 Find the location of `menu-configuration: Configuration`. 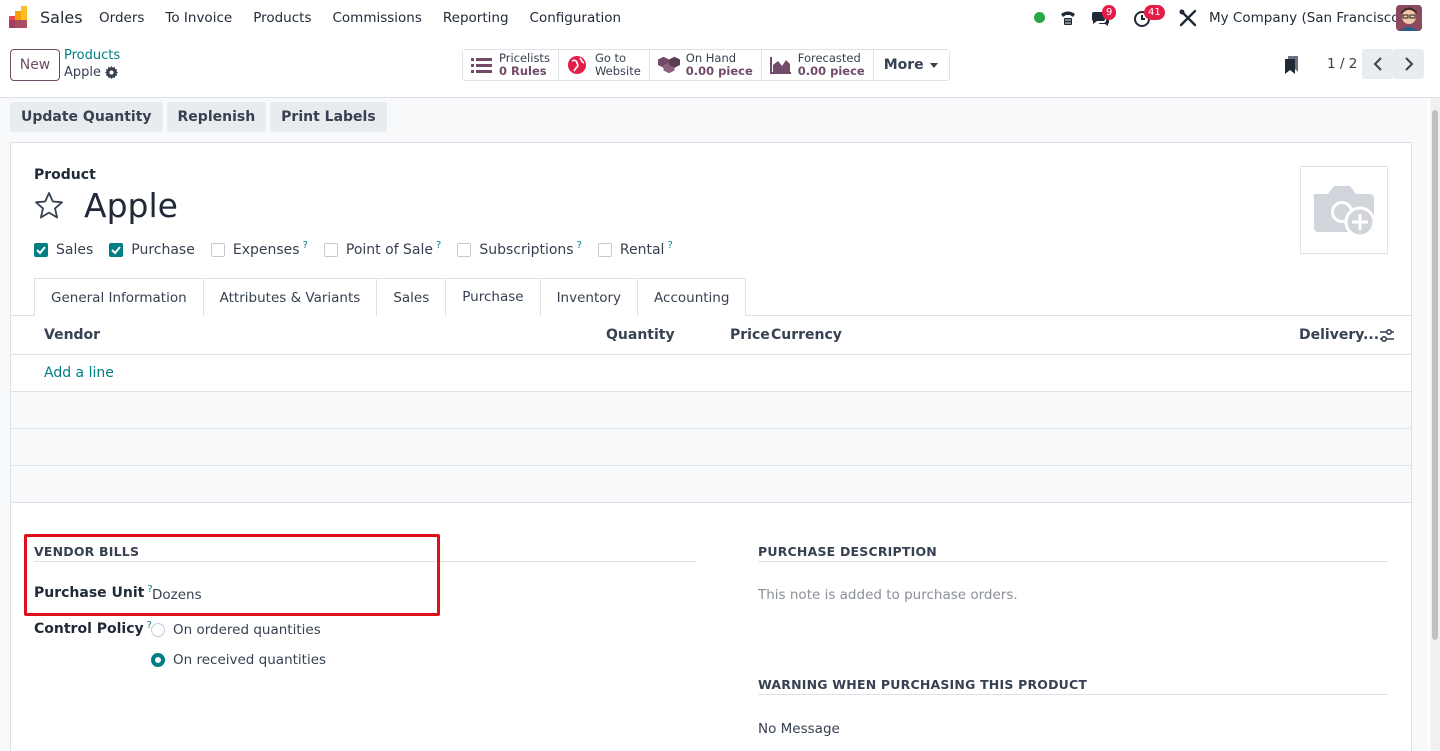

menu-configuration: Configuration is located at coordinates (576, 18).